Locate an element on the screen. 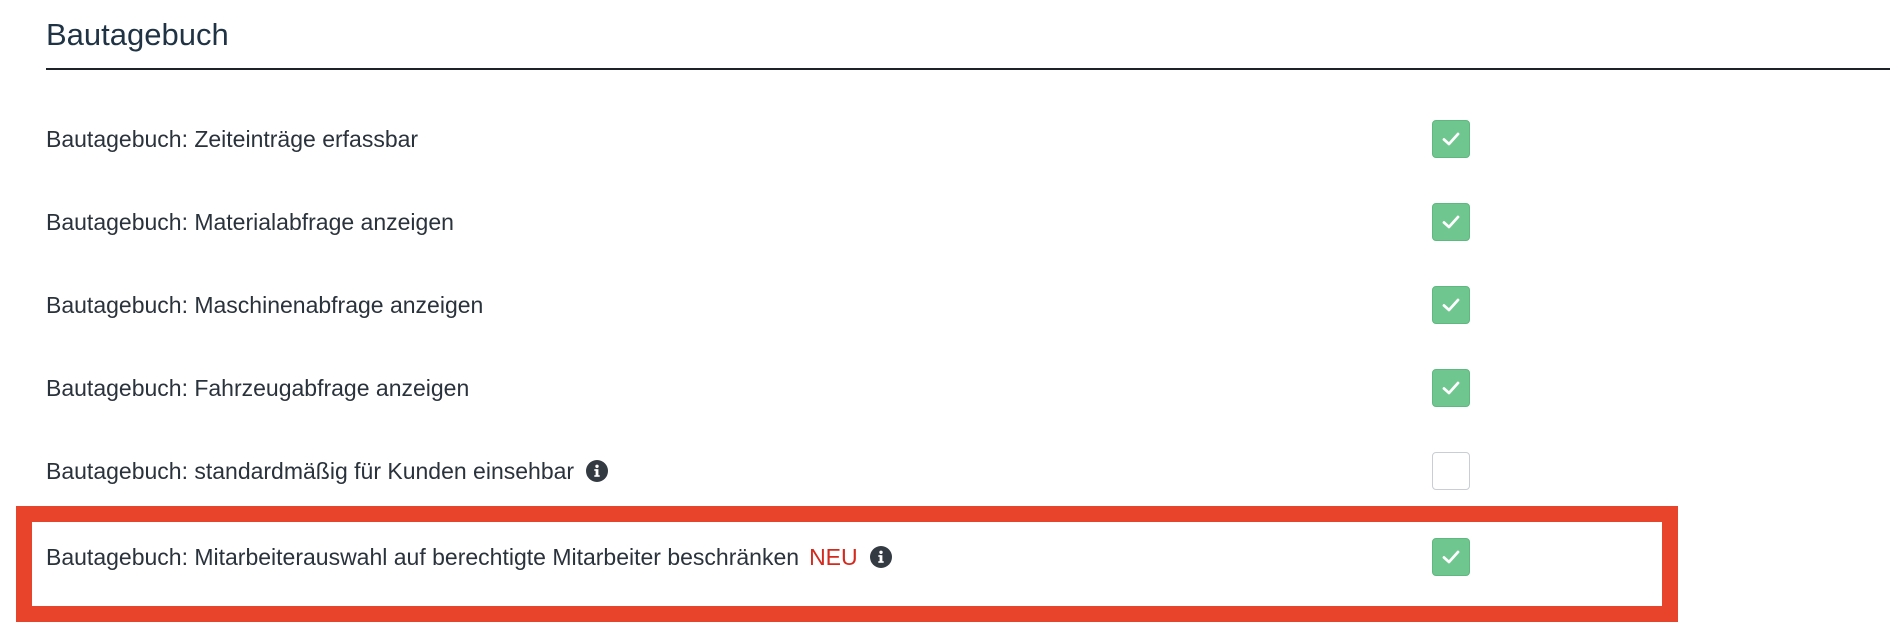 The width and height of the screenshot is (1890, 640). setting-label-text: Bautagebuch: Zeiteinträge erfassbar is located at coordinates (232, 138).